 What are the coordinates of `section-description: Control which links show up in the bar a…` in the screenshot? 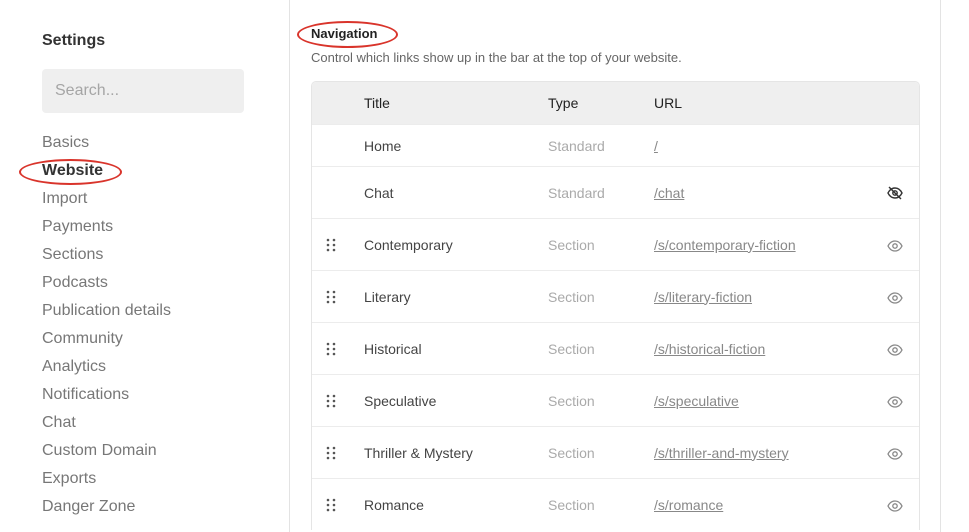 It's located at (496, 57).